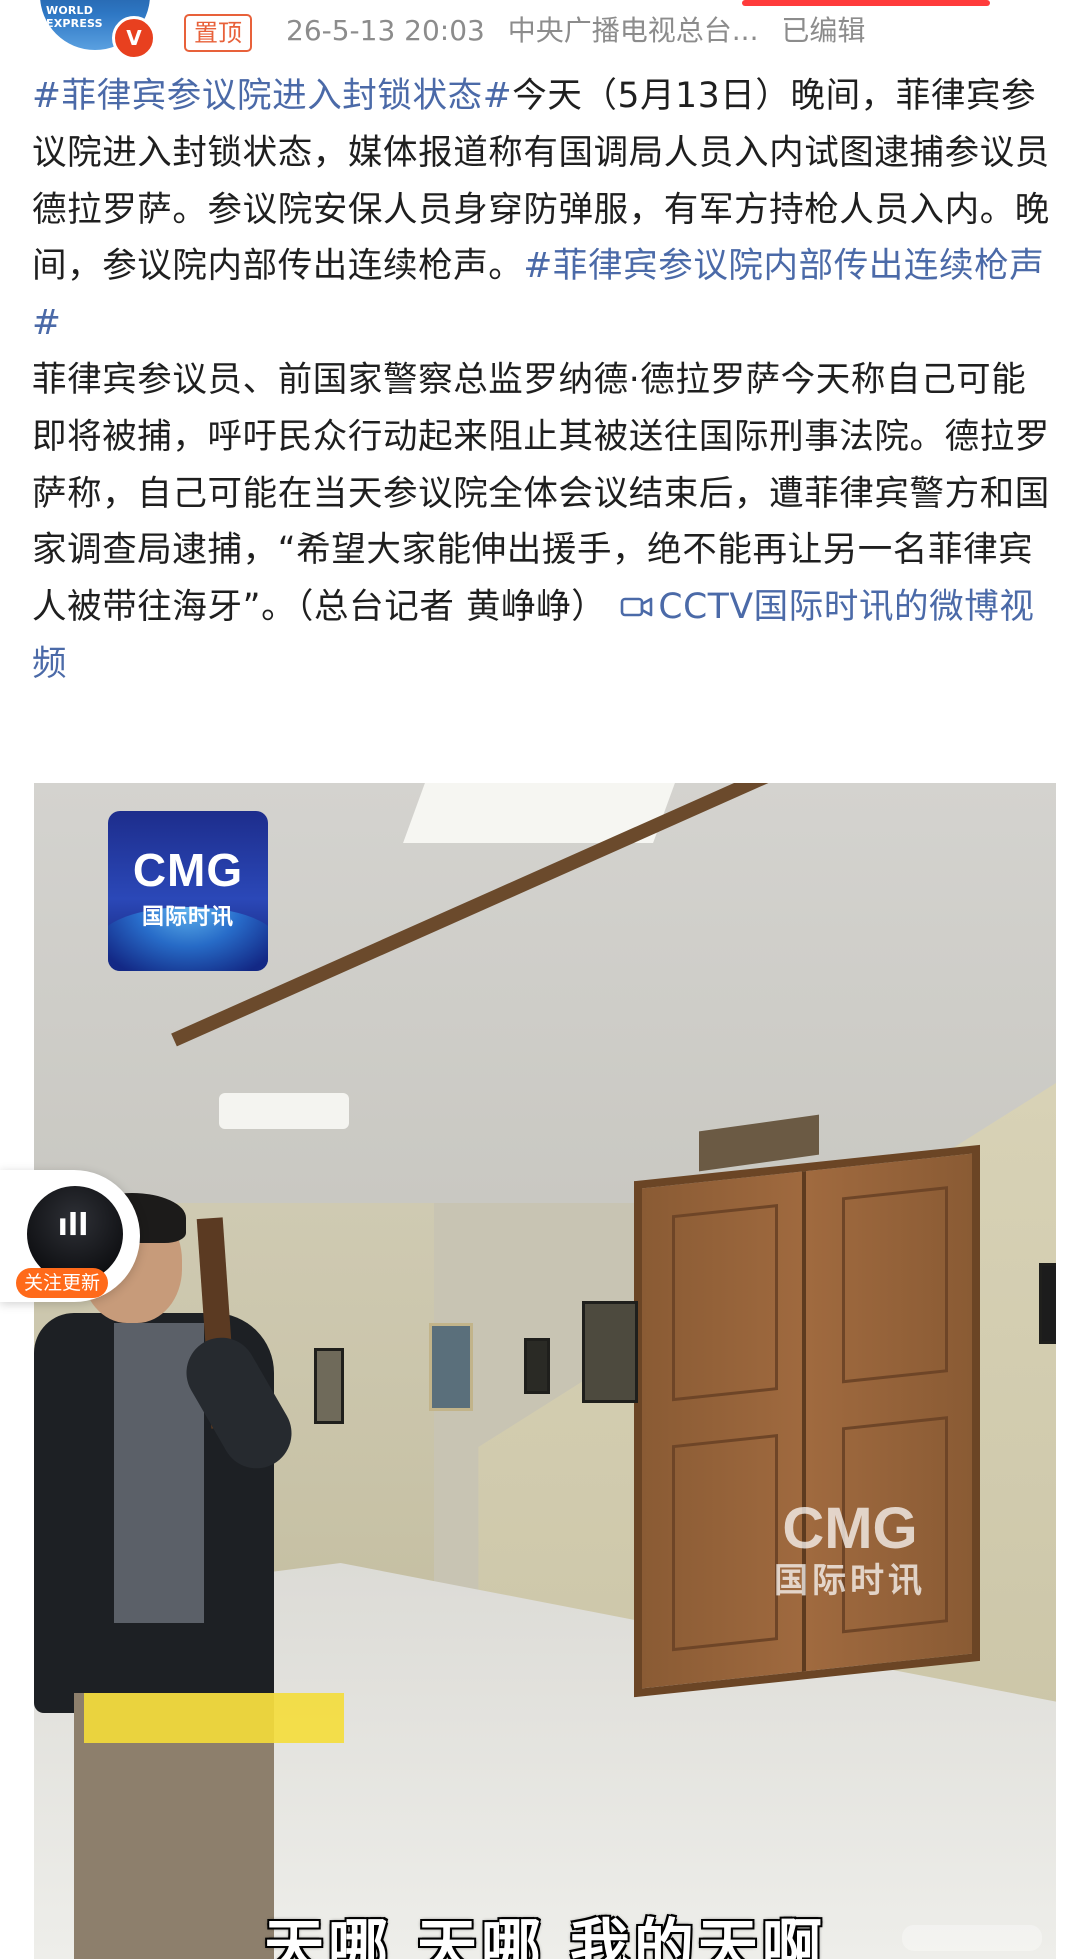 The width and height of the screenshot is (1080, 1959). I want to click on bars-icon: ıll, so click(73, 1225).